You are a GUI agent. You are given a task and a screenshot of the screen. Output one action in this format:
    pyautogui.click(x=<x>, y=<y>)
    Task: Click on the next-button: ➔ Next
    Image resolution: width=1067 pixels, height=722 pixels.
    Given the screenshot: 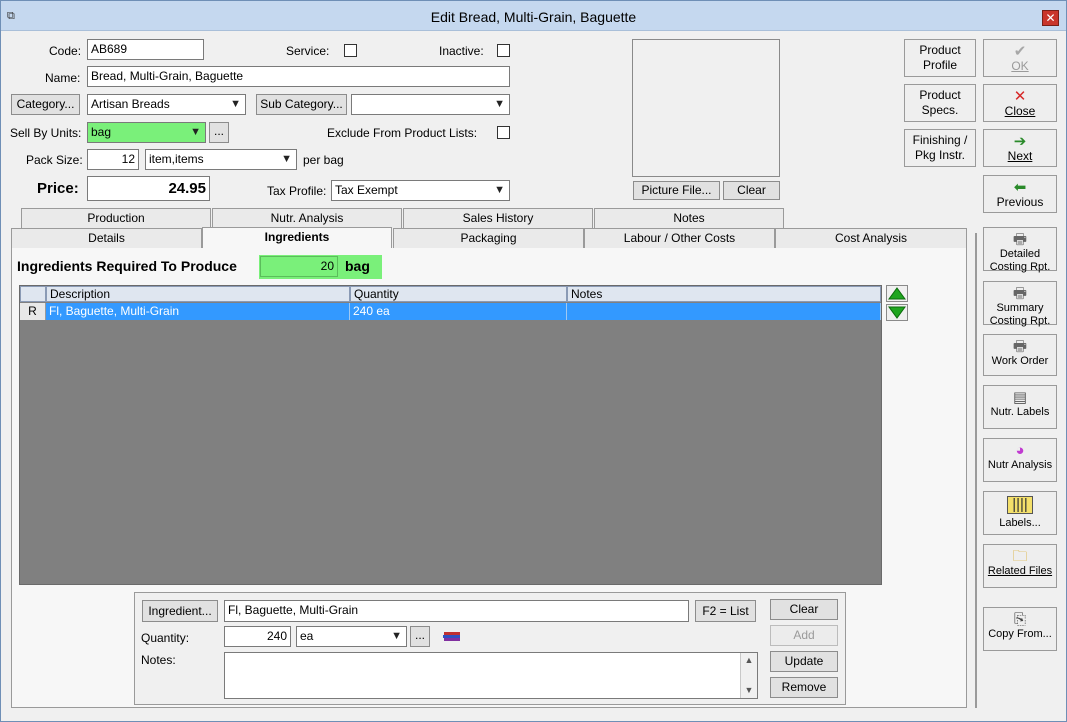 What is the action you would take?
    pyautogui.click(x=1020, y=148)
    